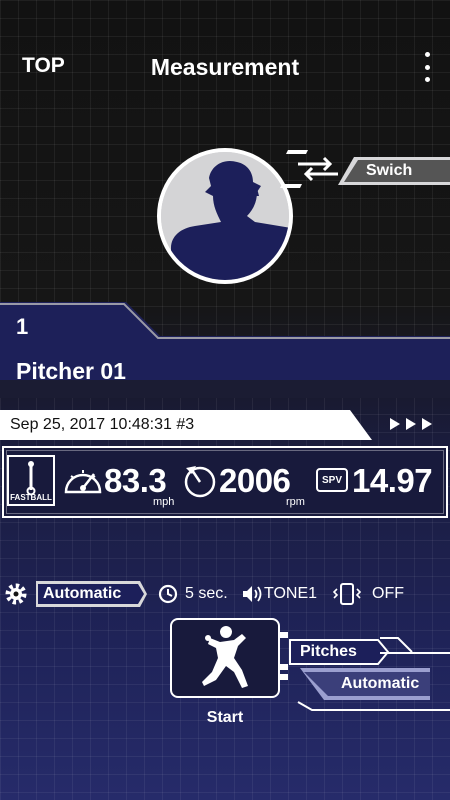 This screenshot has width=450, height=800. What do you see at coordinates (16, 594) in the screenshot?
I see `gear-icon` at bounding box center [16, 594].